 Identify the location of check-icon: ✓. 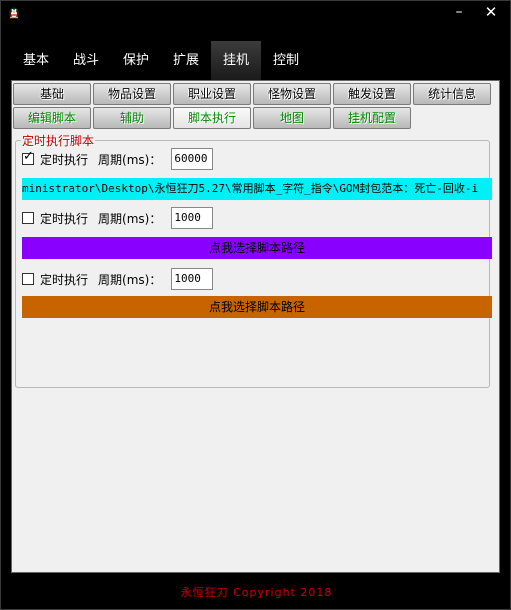
(28, 156).